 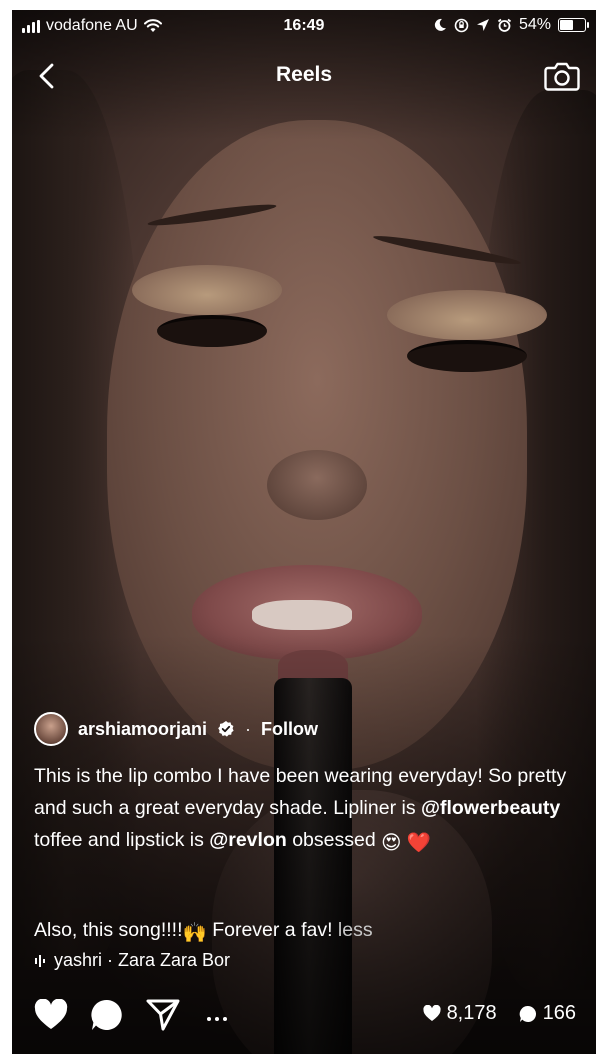 What do you see at coordinates (527, 1013) in the screenshot?
I see `small-comment-icon` at bounding box center [527, 1013].